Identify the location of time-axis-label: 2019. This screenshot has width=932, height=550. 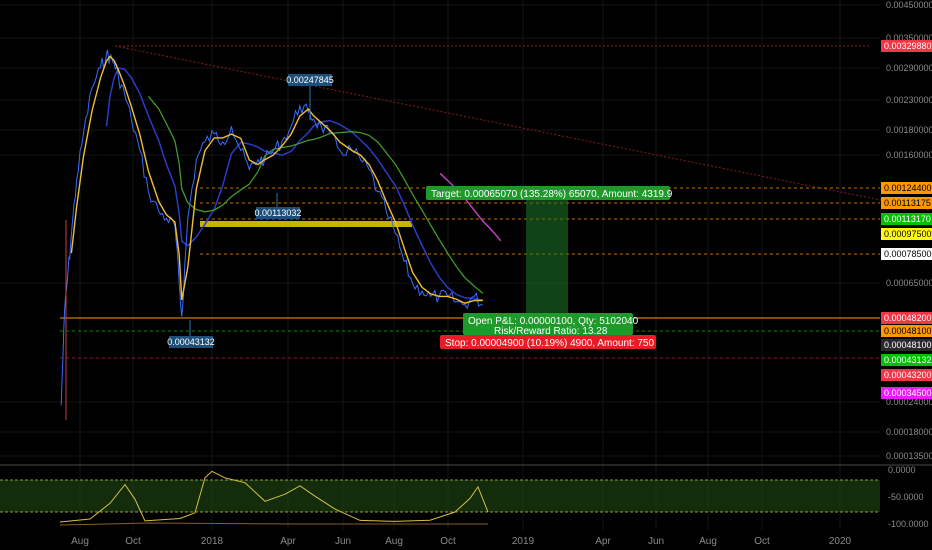
(523, 541).